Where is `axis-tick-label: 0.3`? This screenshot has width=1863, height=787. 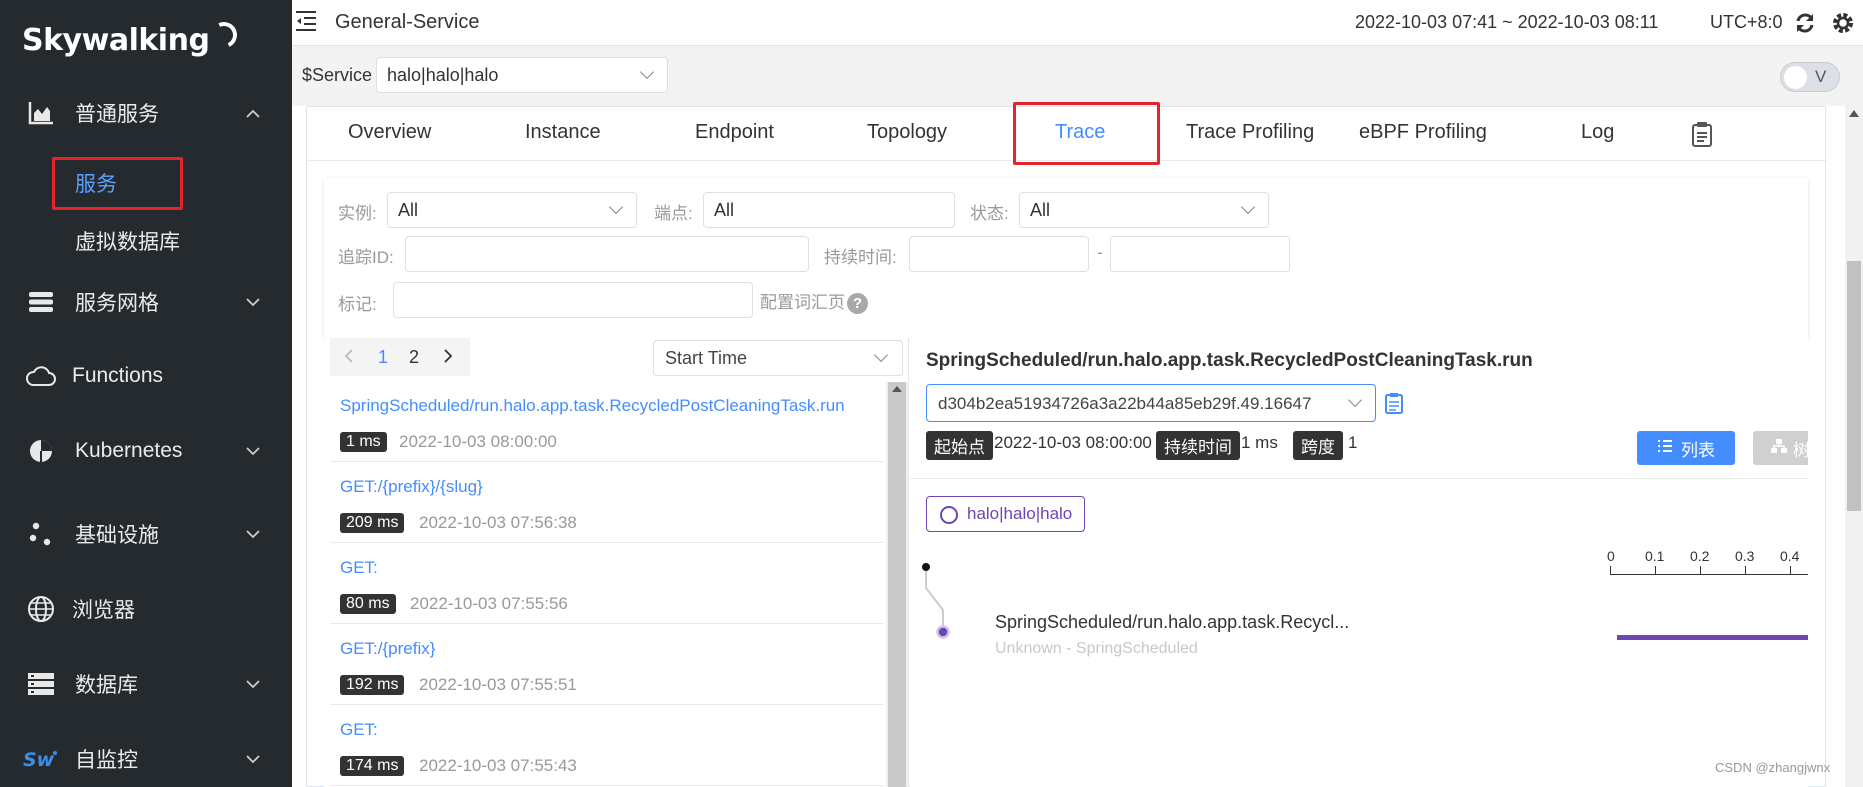 axis-tick-label: 0.3 is located at coordinates (1745, 556).